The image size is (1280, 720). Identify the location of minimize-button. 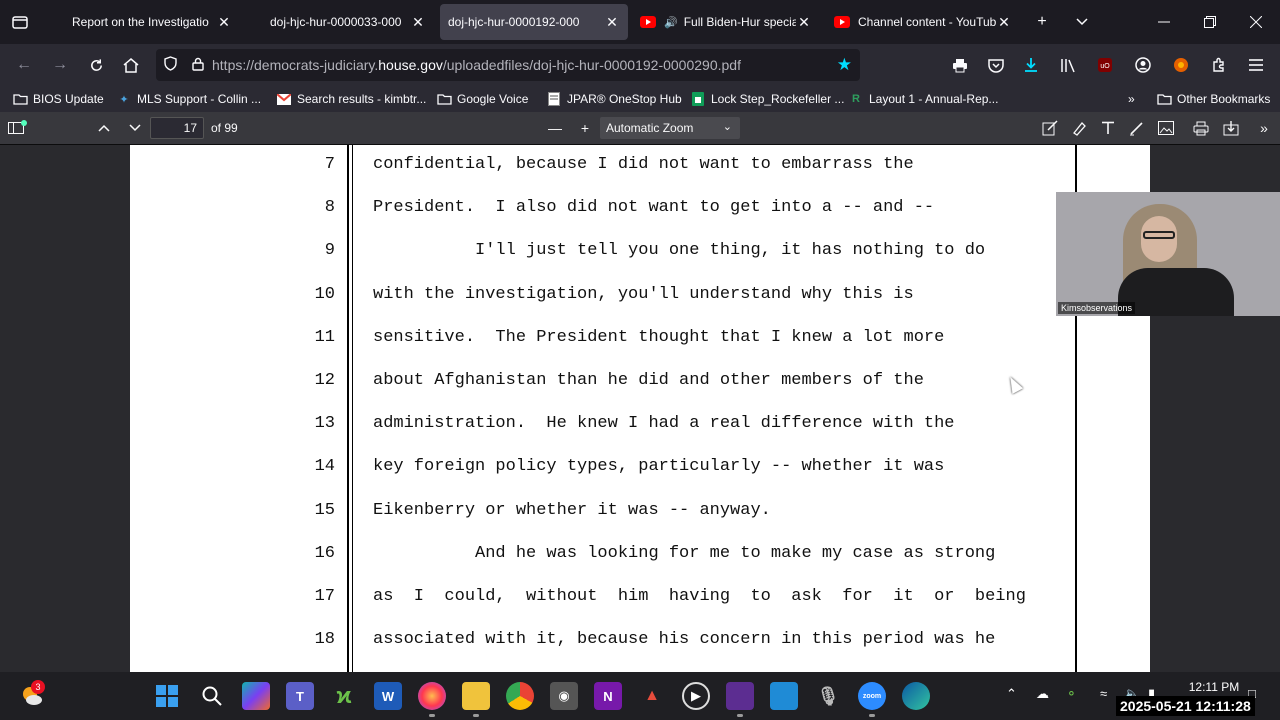
(1164, 22).